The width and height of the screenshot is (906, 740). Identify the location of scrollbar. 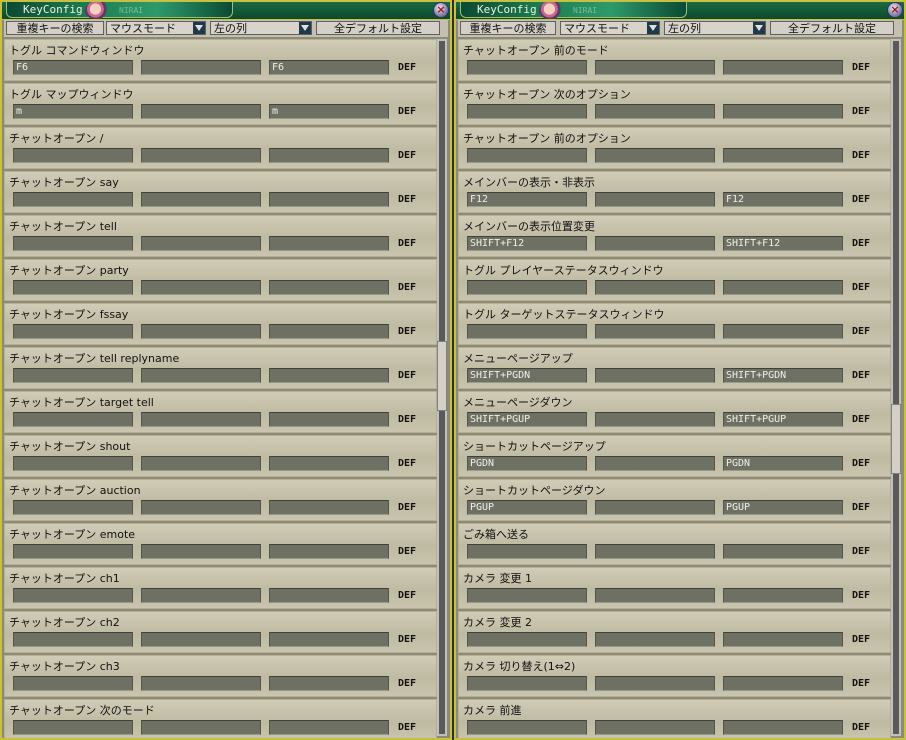
(442, 387).